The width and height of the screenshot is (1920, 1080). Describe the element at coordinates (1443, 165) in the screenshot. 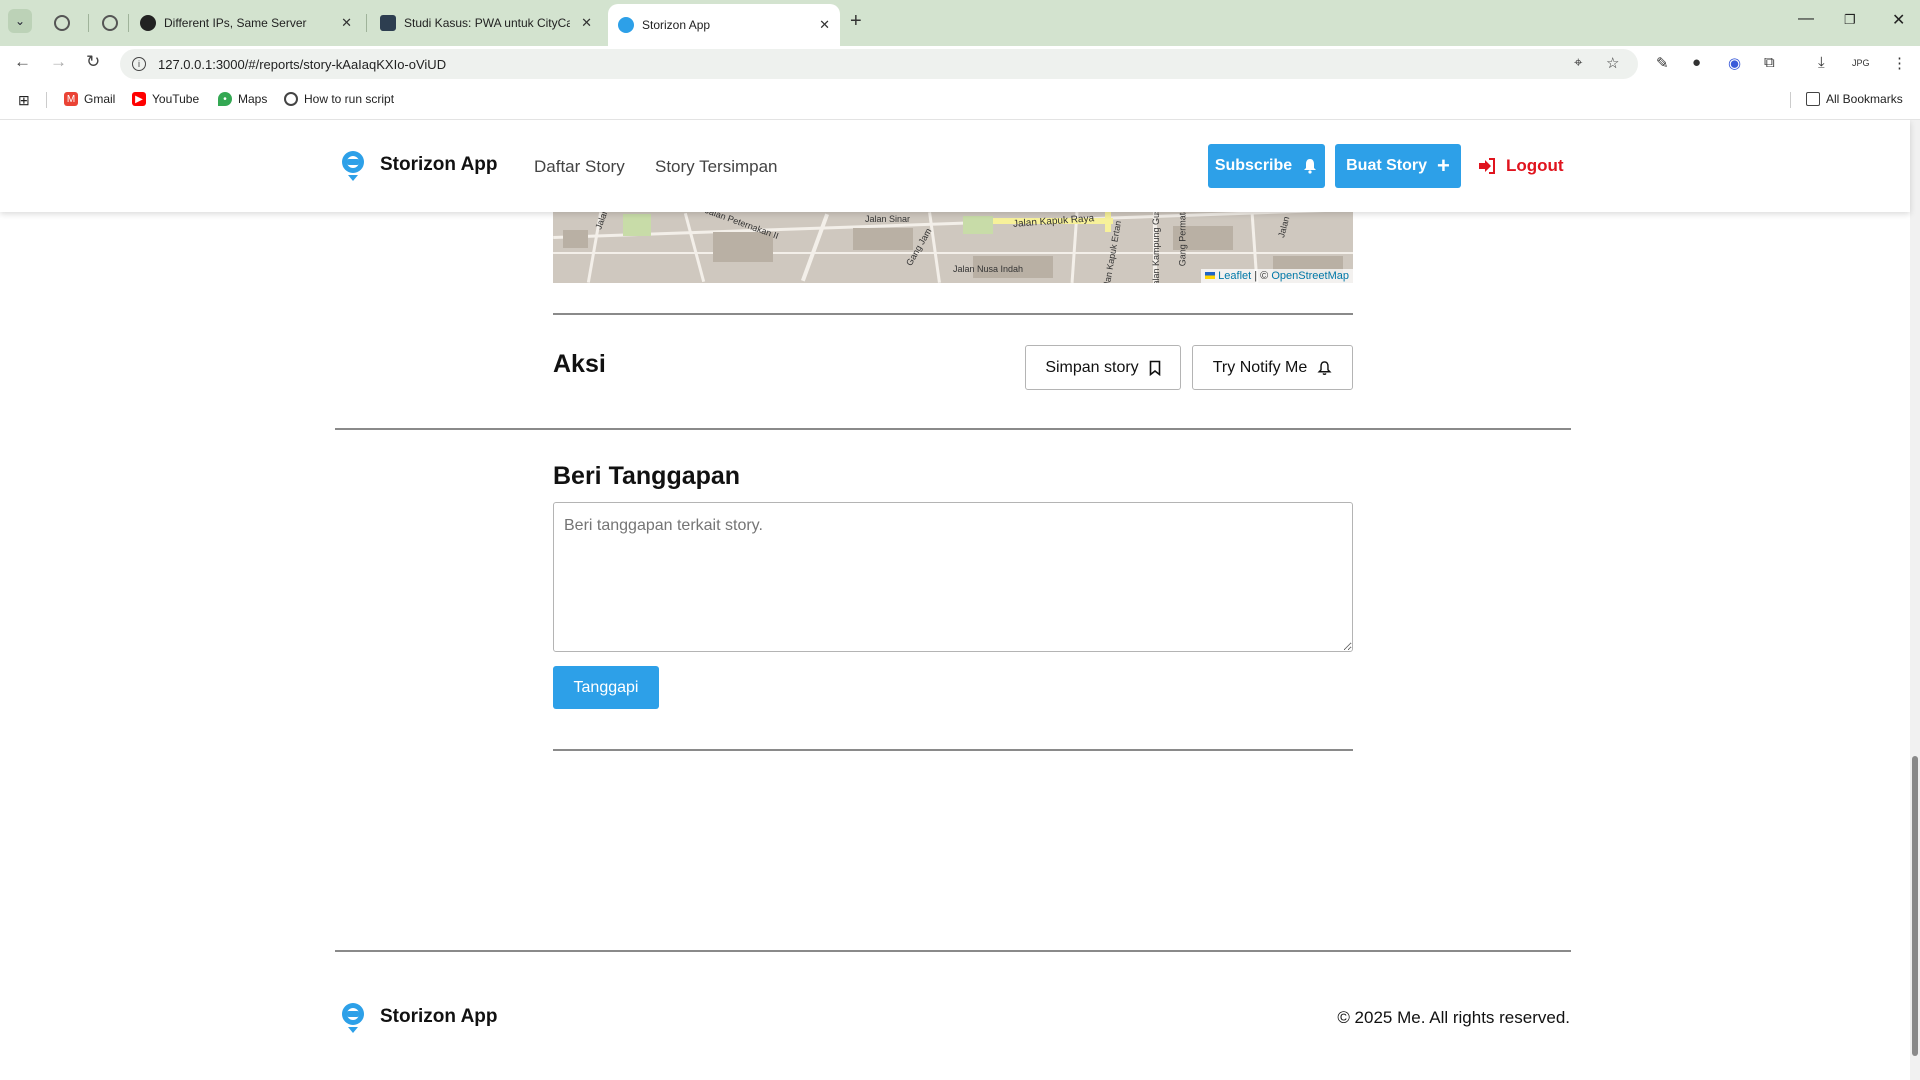

I see `plus-icon: +` at that location.